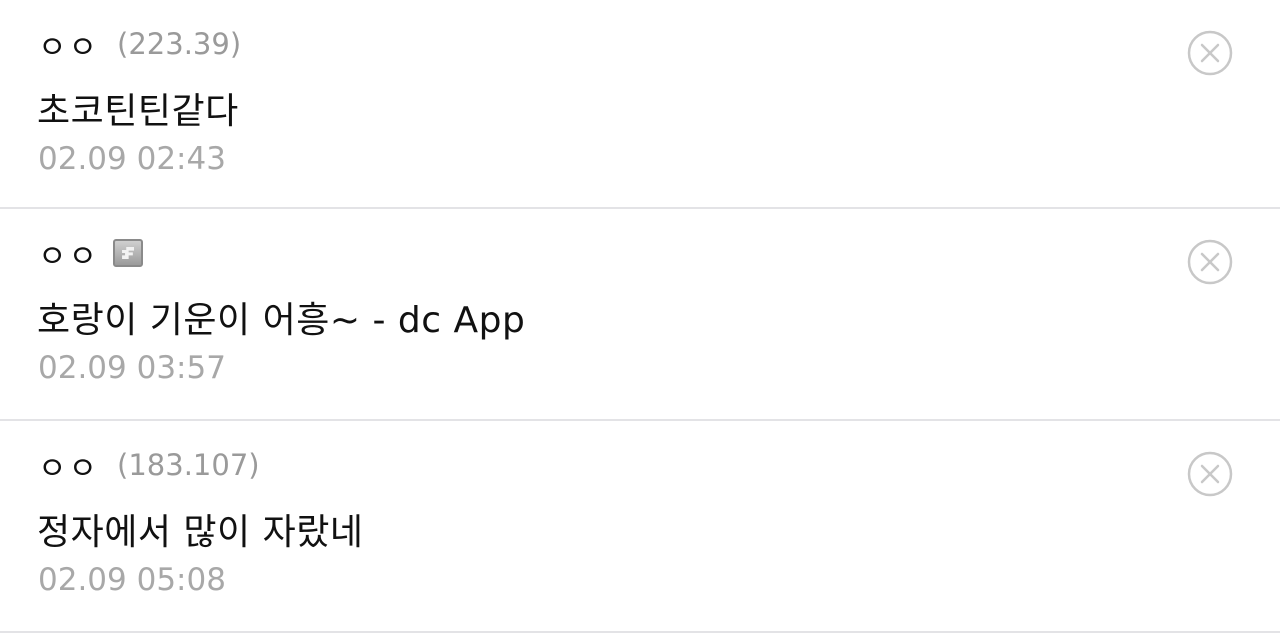 Image resolution: width=1280 pixels, height=635 pixels. What do you see at coordinates (128, 253) in the screenshot?
I see `fixed-nick-badge-icon` at bounding box center [128, 253].